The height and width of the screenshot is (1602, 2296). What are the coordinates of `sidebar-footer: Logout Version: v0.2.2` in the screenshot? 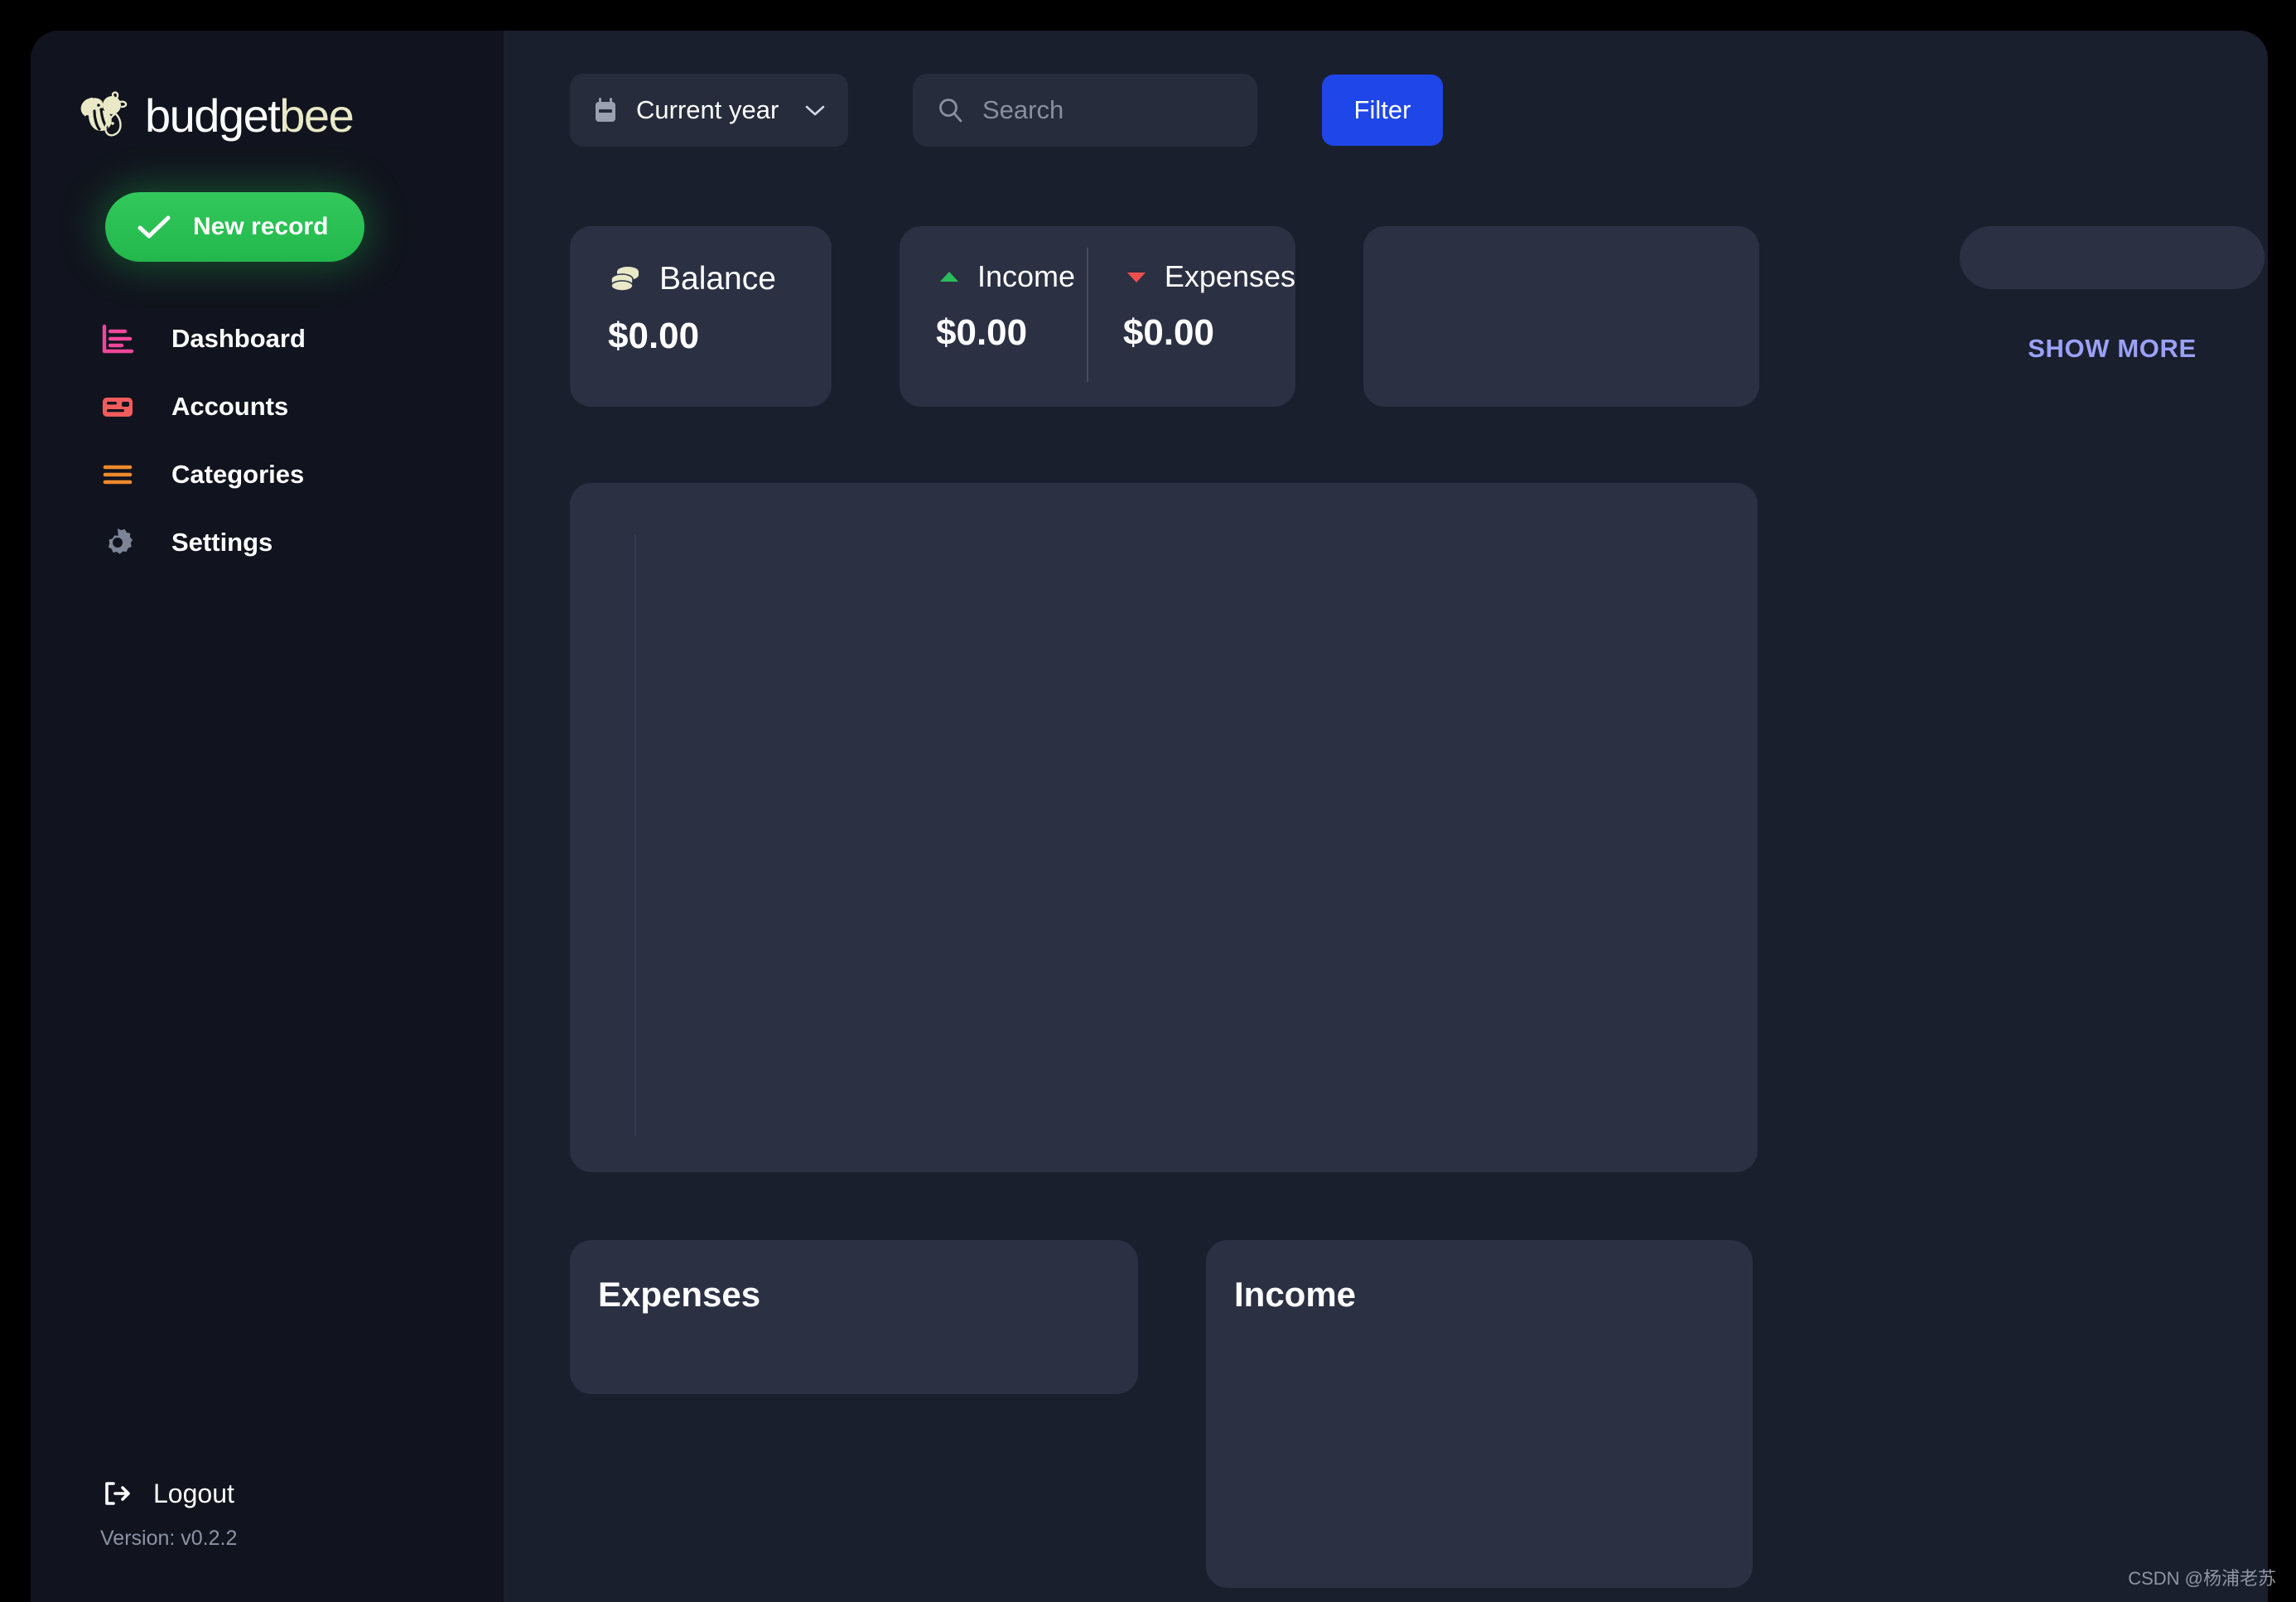 It's located at (267, 1539).